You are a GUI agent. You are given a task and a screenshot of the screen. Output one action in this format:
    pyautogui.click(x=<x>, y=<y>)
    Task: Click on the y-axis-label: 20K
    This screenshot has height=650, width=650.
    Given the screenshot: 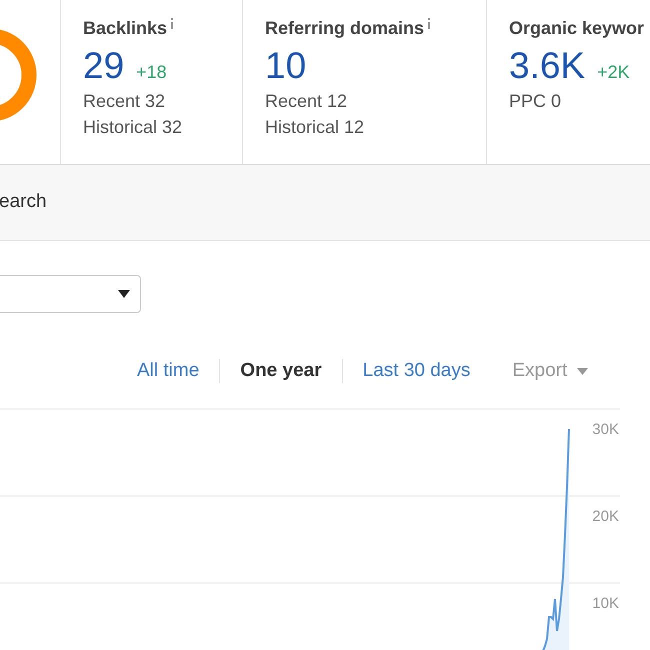 What is the action you would take?
    pyautogui.click(x=605, y=516)
    